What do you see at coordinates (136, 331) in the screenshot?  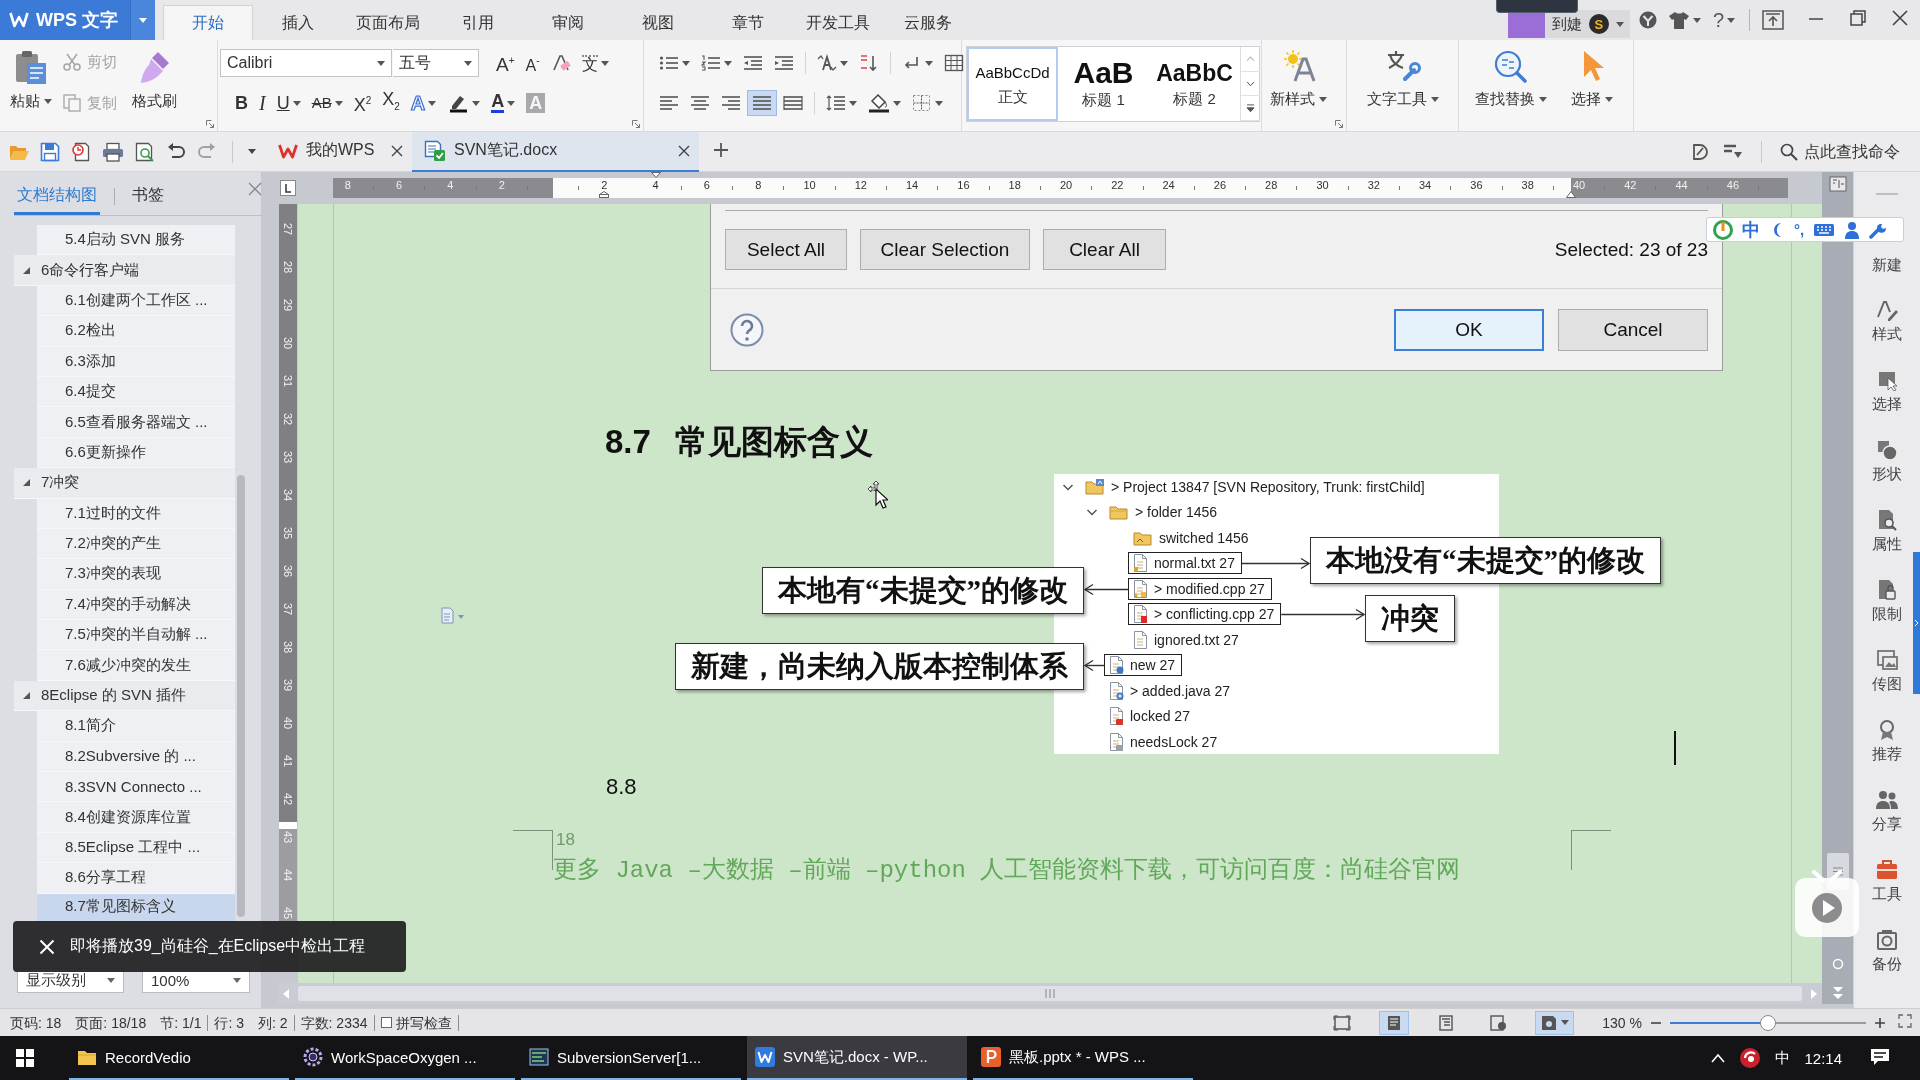 I see `outline-item: 6.2检出` at bounding box center [136, 331].